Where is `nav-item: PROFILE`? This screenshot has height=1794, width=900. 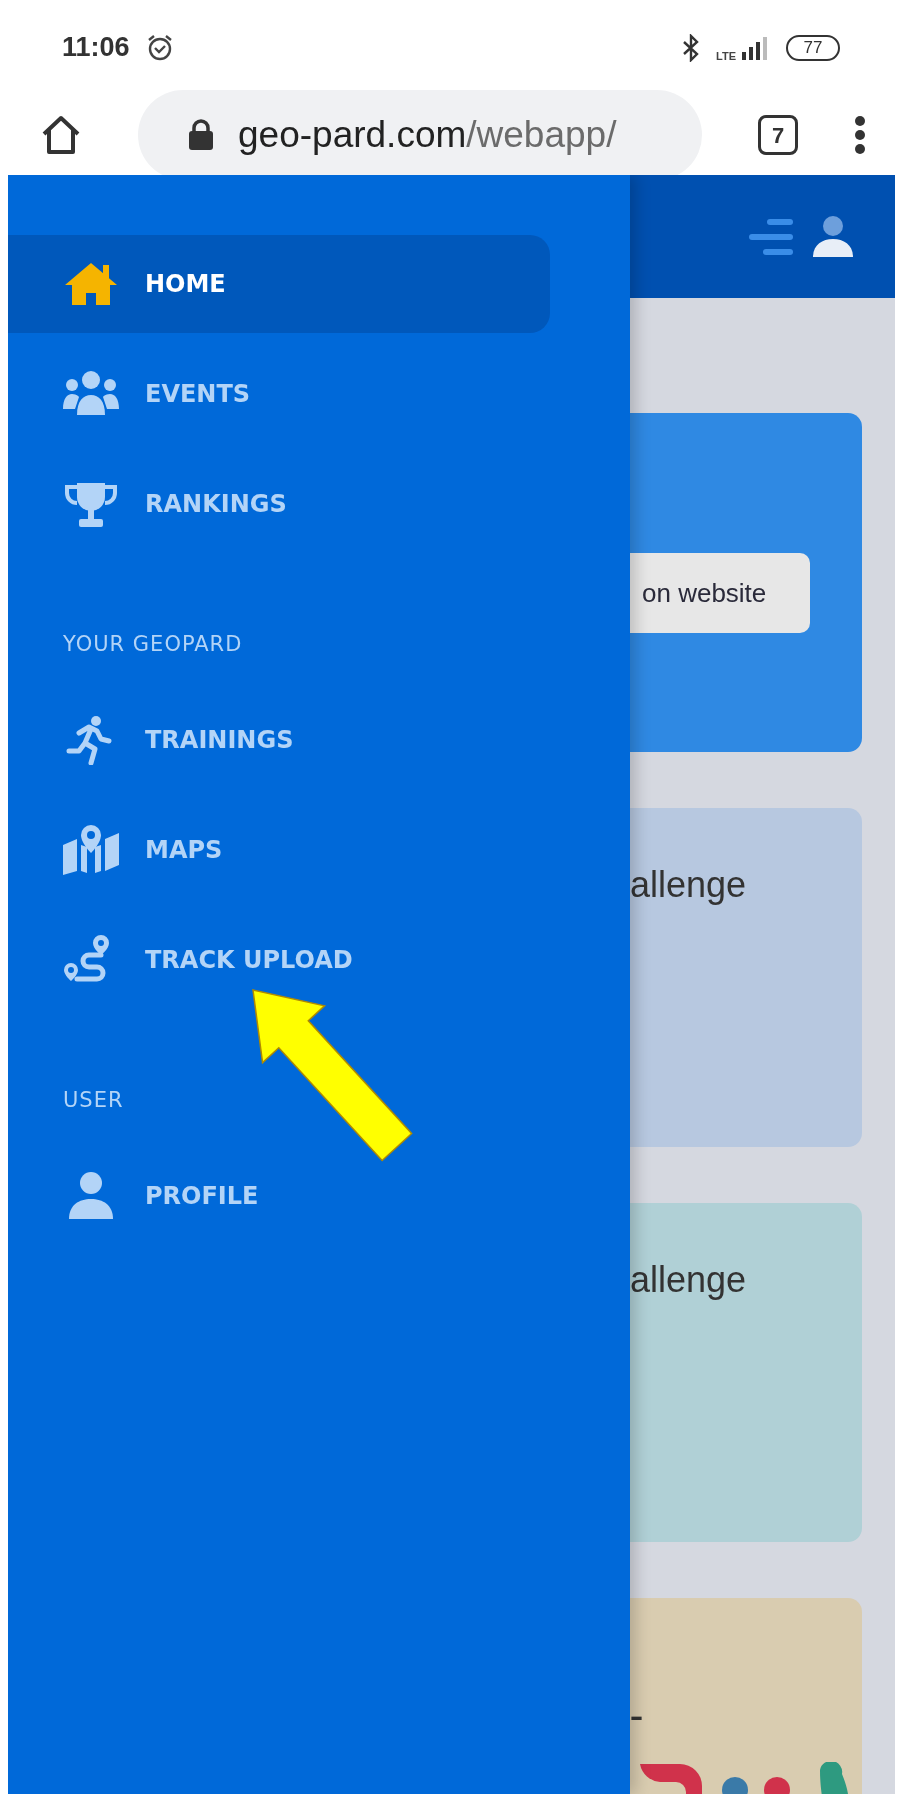 nav-item: PROFILE is located at coordinates (279, 1196).